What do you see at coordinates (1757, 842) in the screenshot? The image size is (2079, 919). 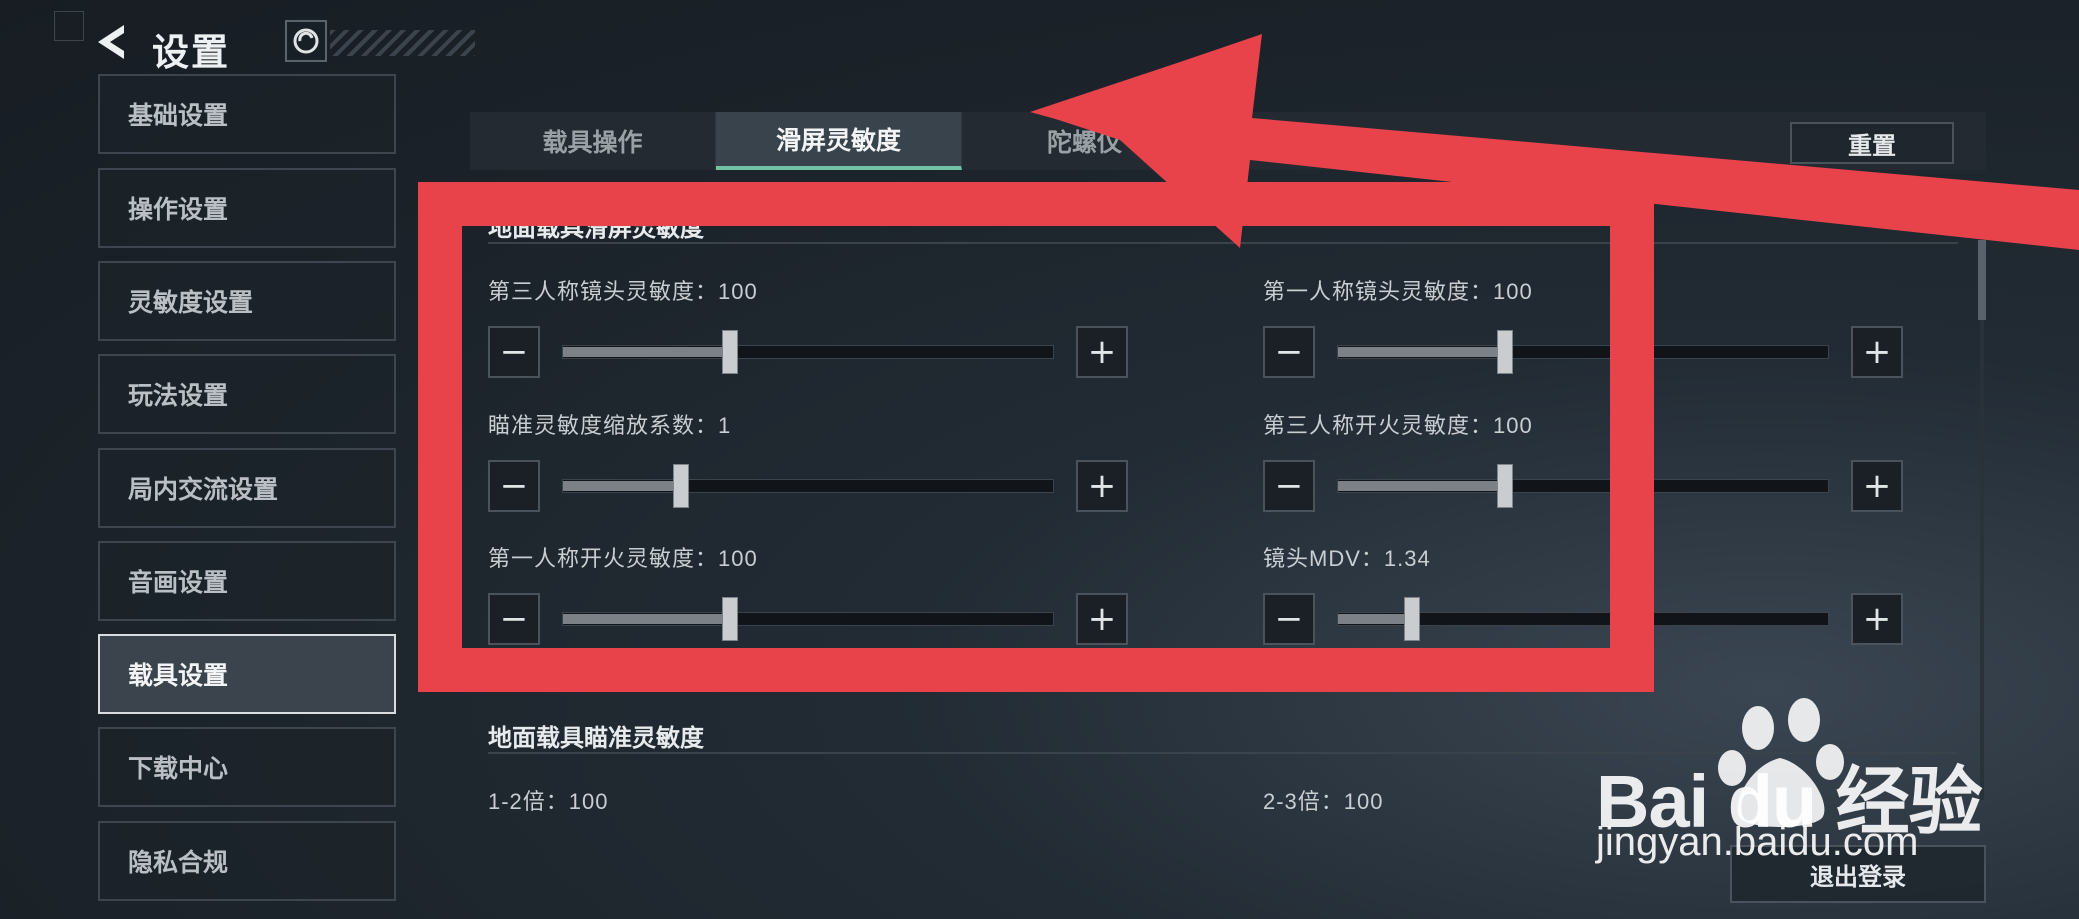 I see `watermark-url: jingyan.baidu.com` at bounding box center [1757, 842].